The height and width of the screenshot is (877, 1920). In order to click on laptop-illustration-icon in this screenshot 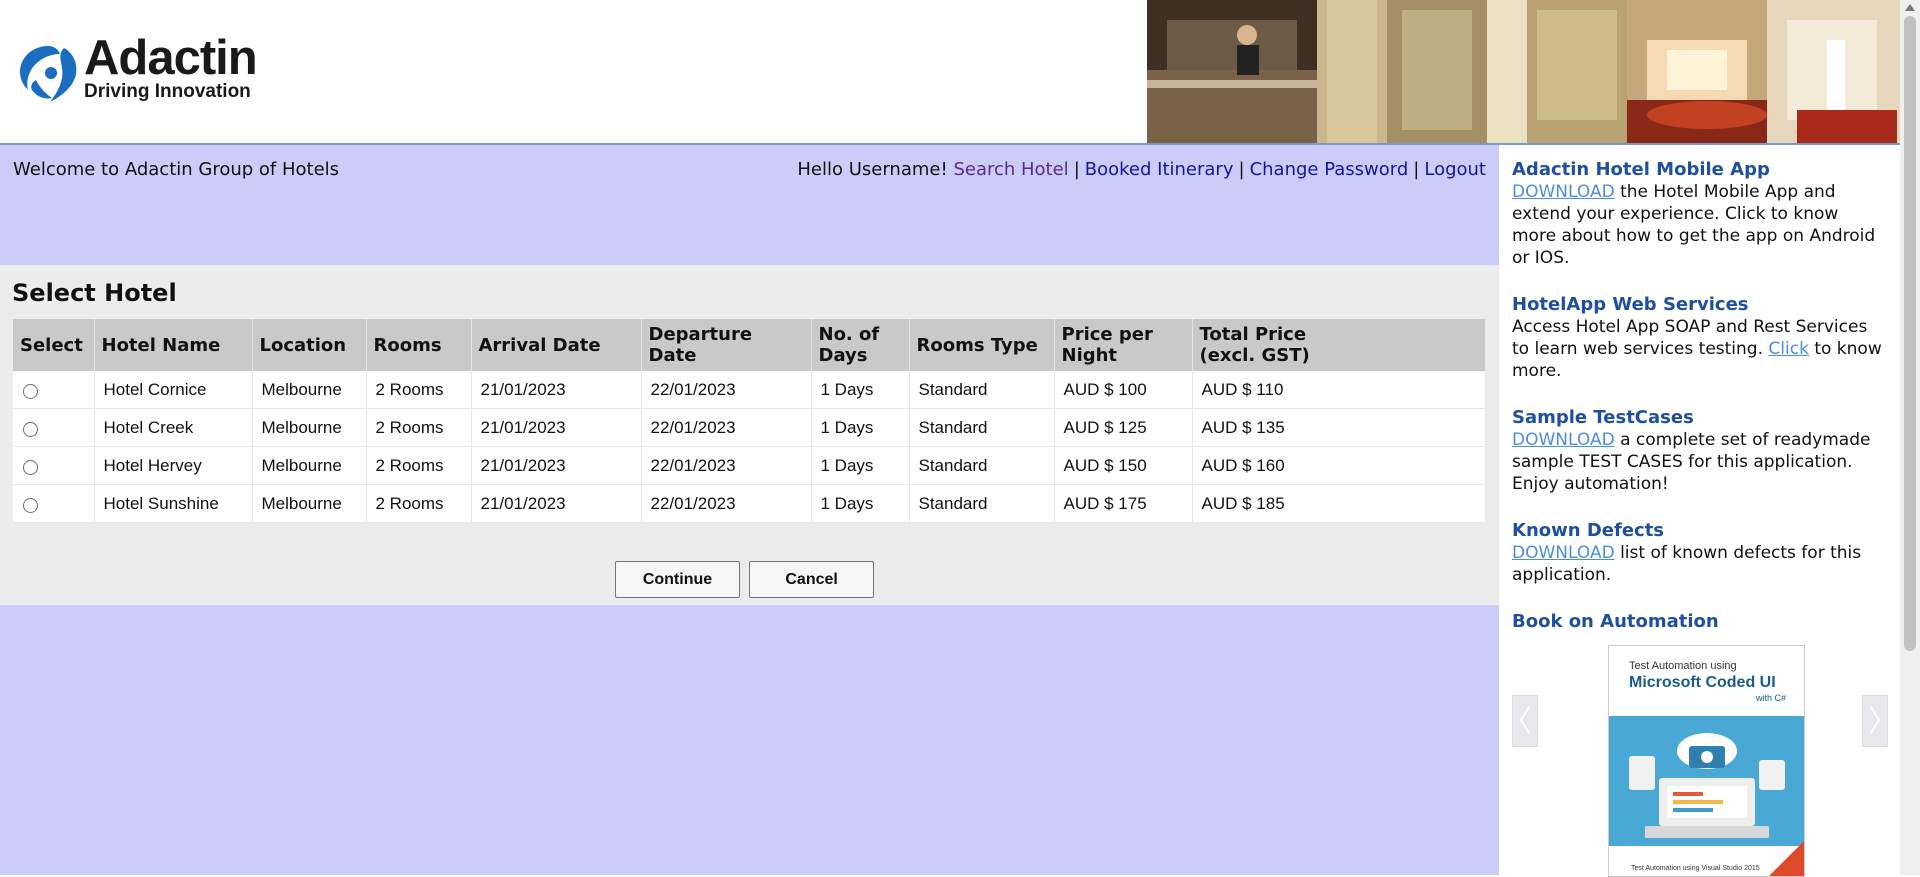, I will do `click(1706, 804)`.